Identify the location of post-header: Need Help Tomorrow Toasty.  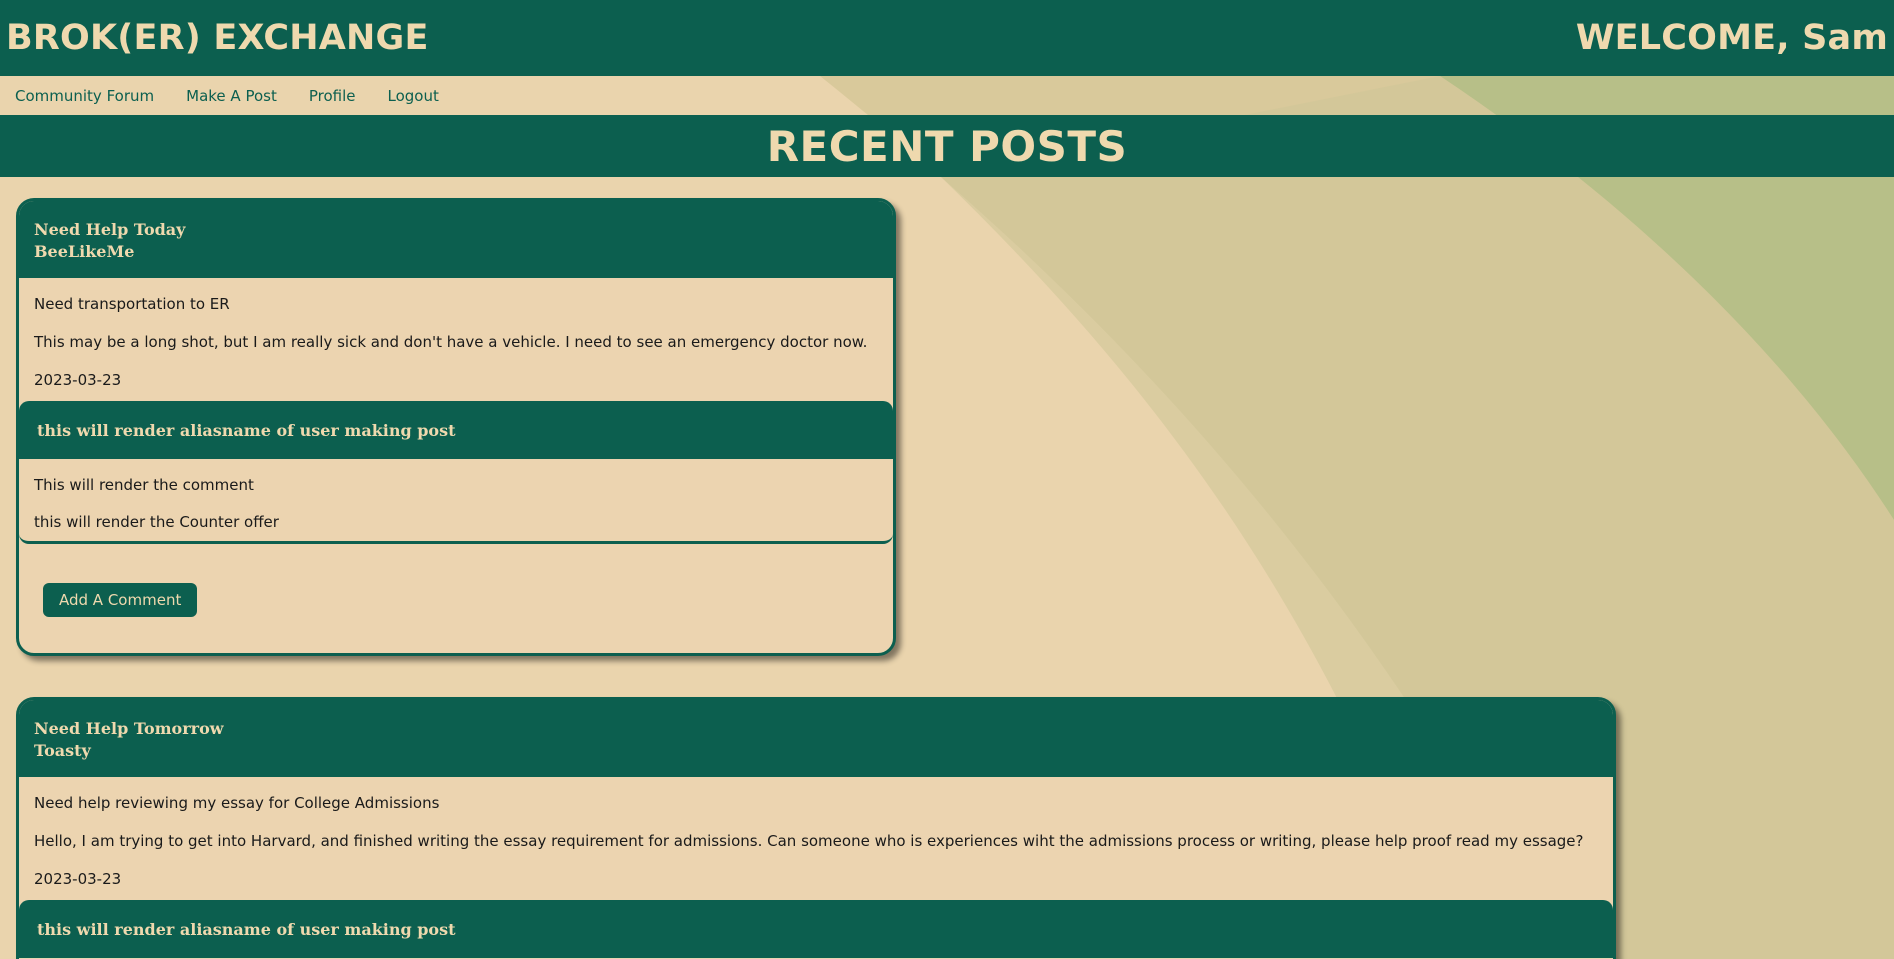
(816, 738).